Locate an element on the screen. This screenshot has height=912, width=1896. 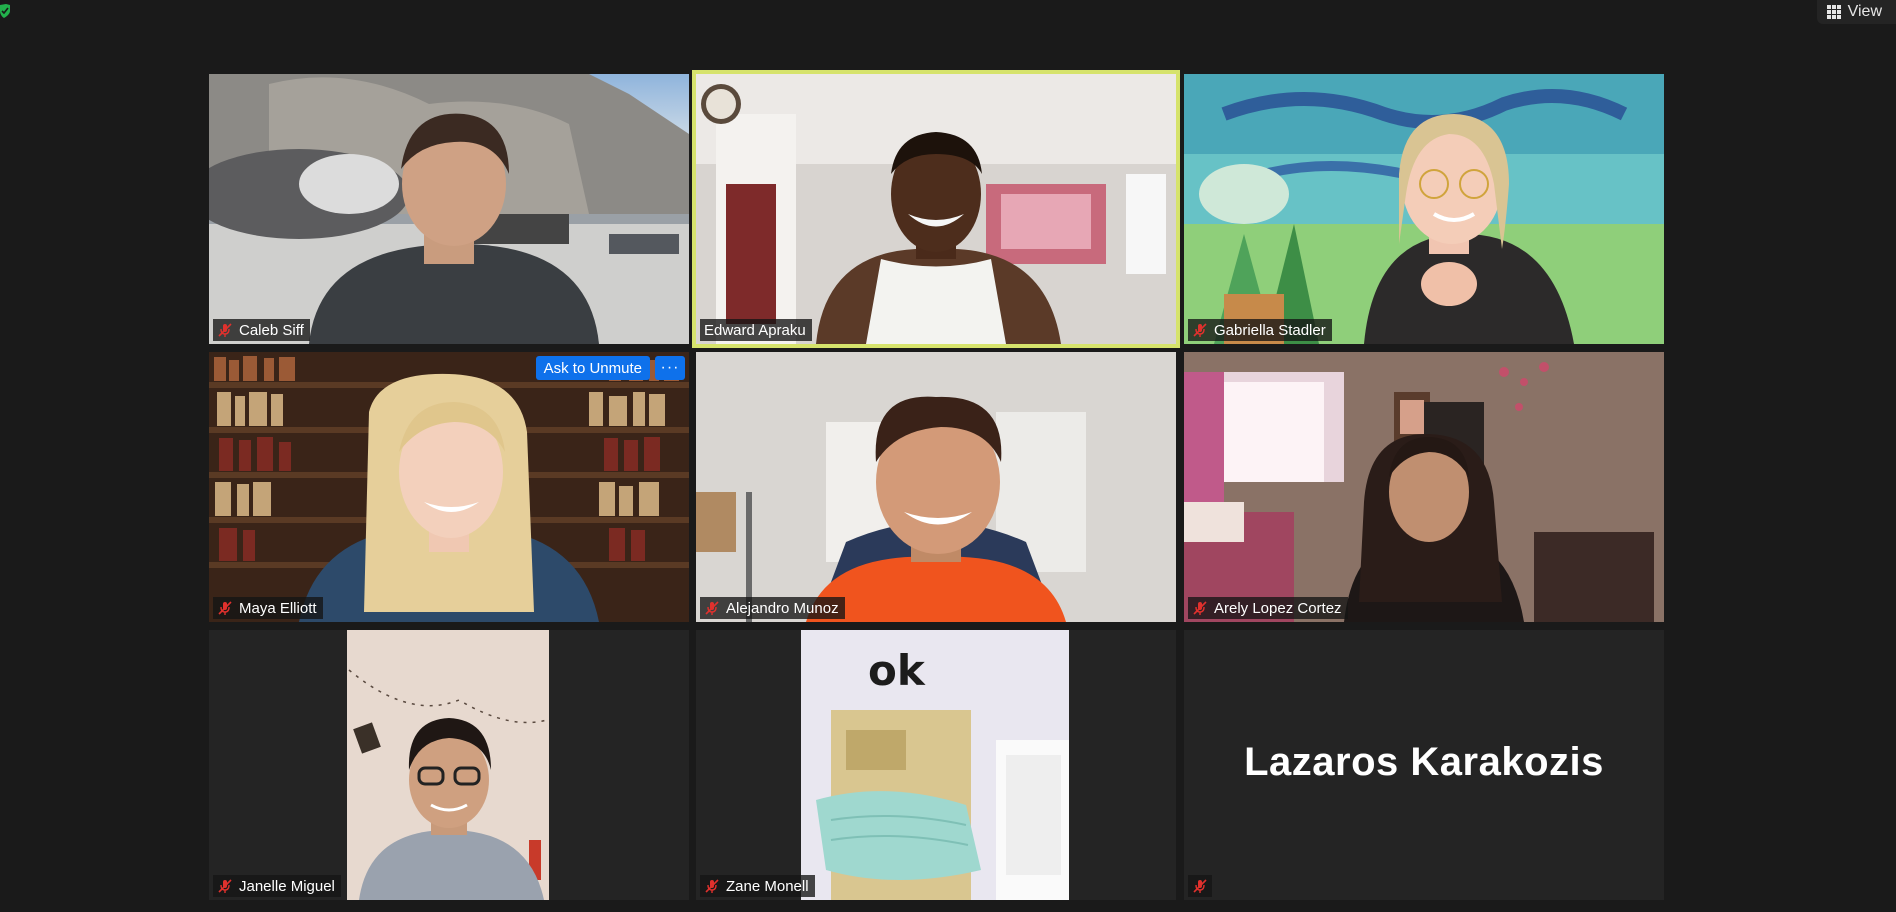
participant-name: Zane Monell is located at coordinates (767, 886).